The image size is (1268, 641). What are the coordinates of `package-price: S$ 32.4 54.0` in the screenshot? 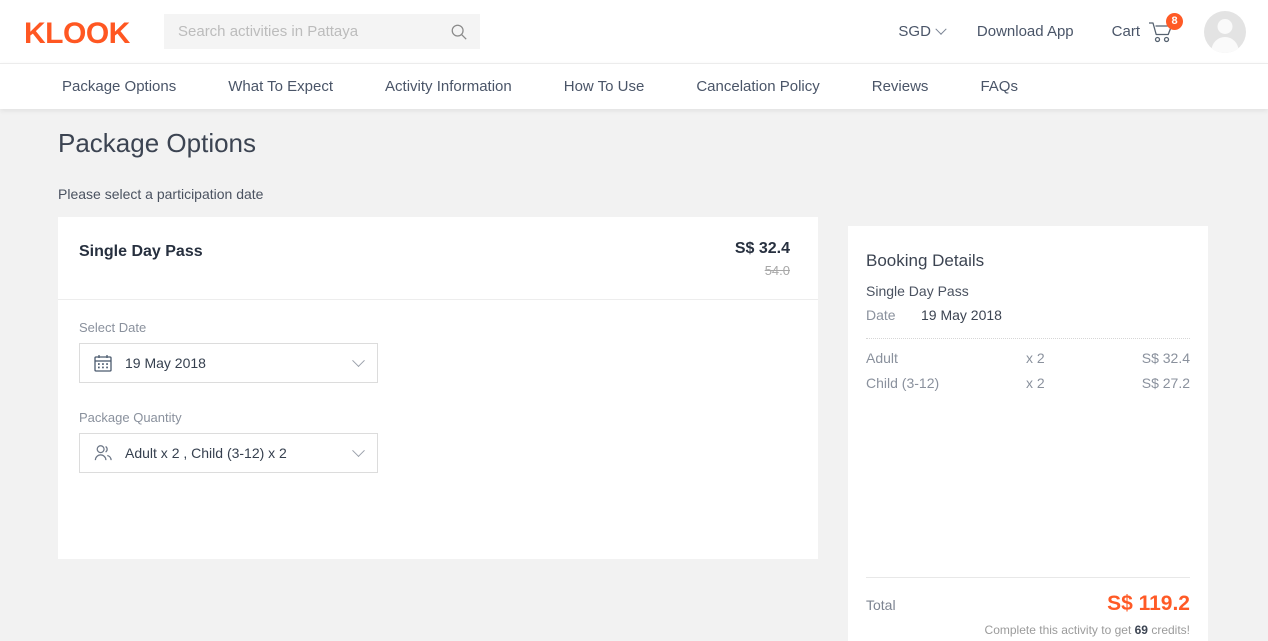 It's located at (762, 259).